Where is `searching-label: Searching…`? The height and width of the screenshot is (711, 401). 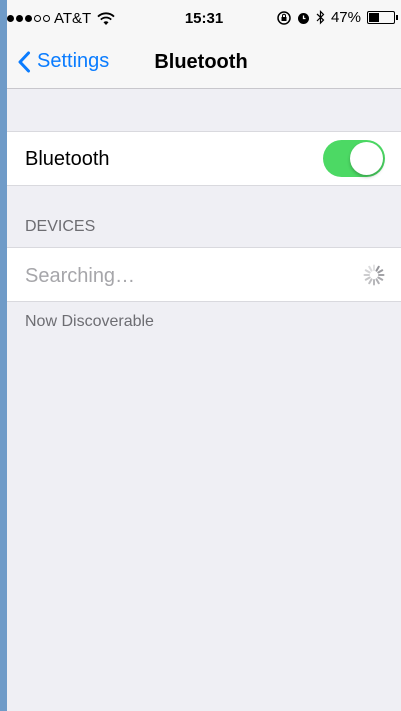 searching-label: Searching… is located at coordinates (80, 276).